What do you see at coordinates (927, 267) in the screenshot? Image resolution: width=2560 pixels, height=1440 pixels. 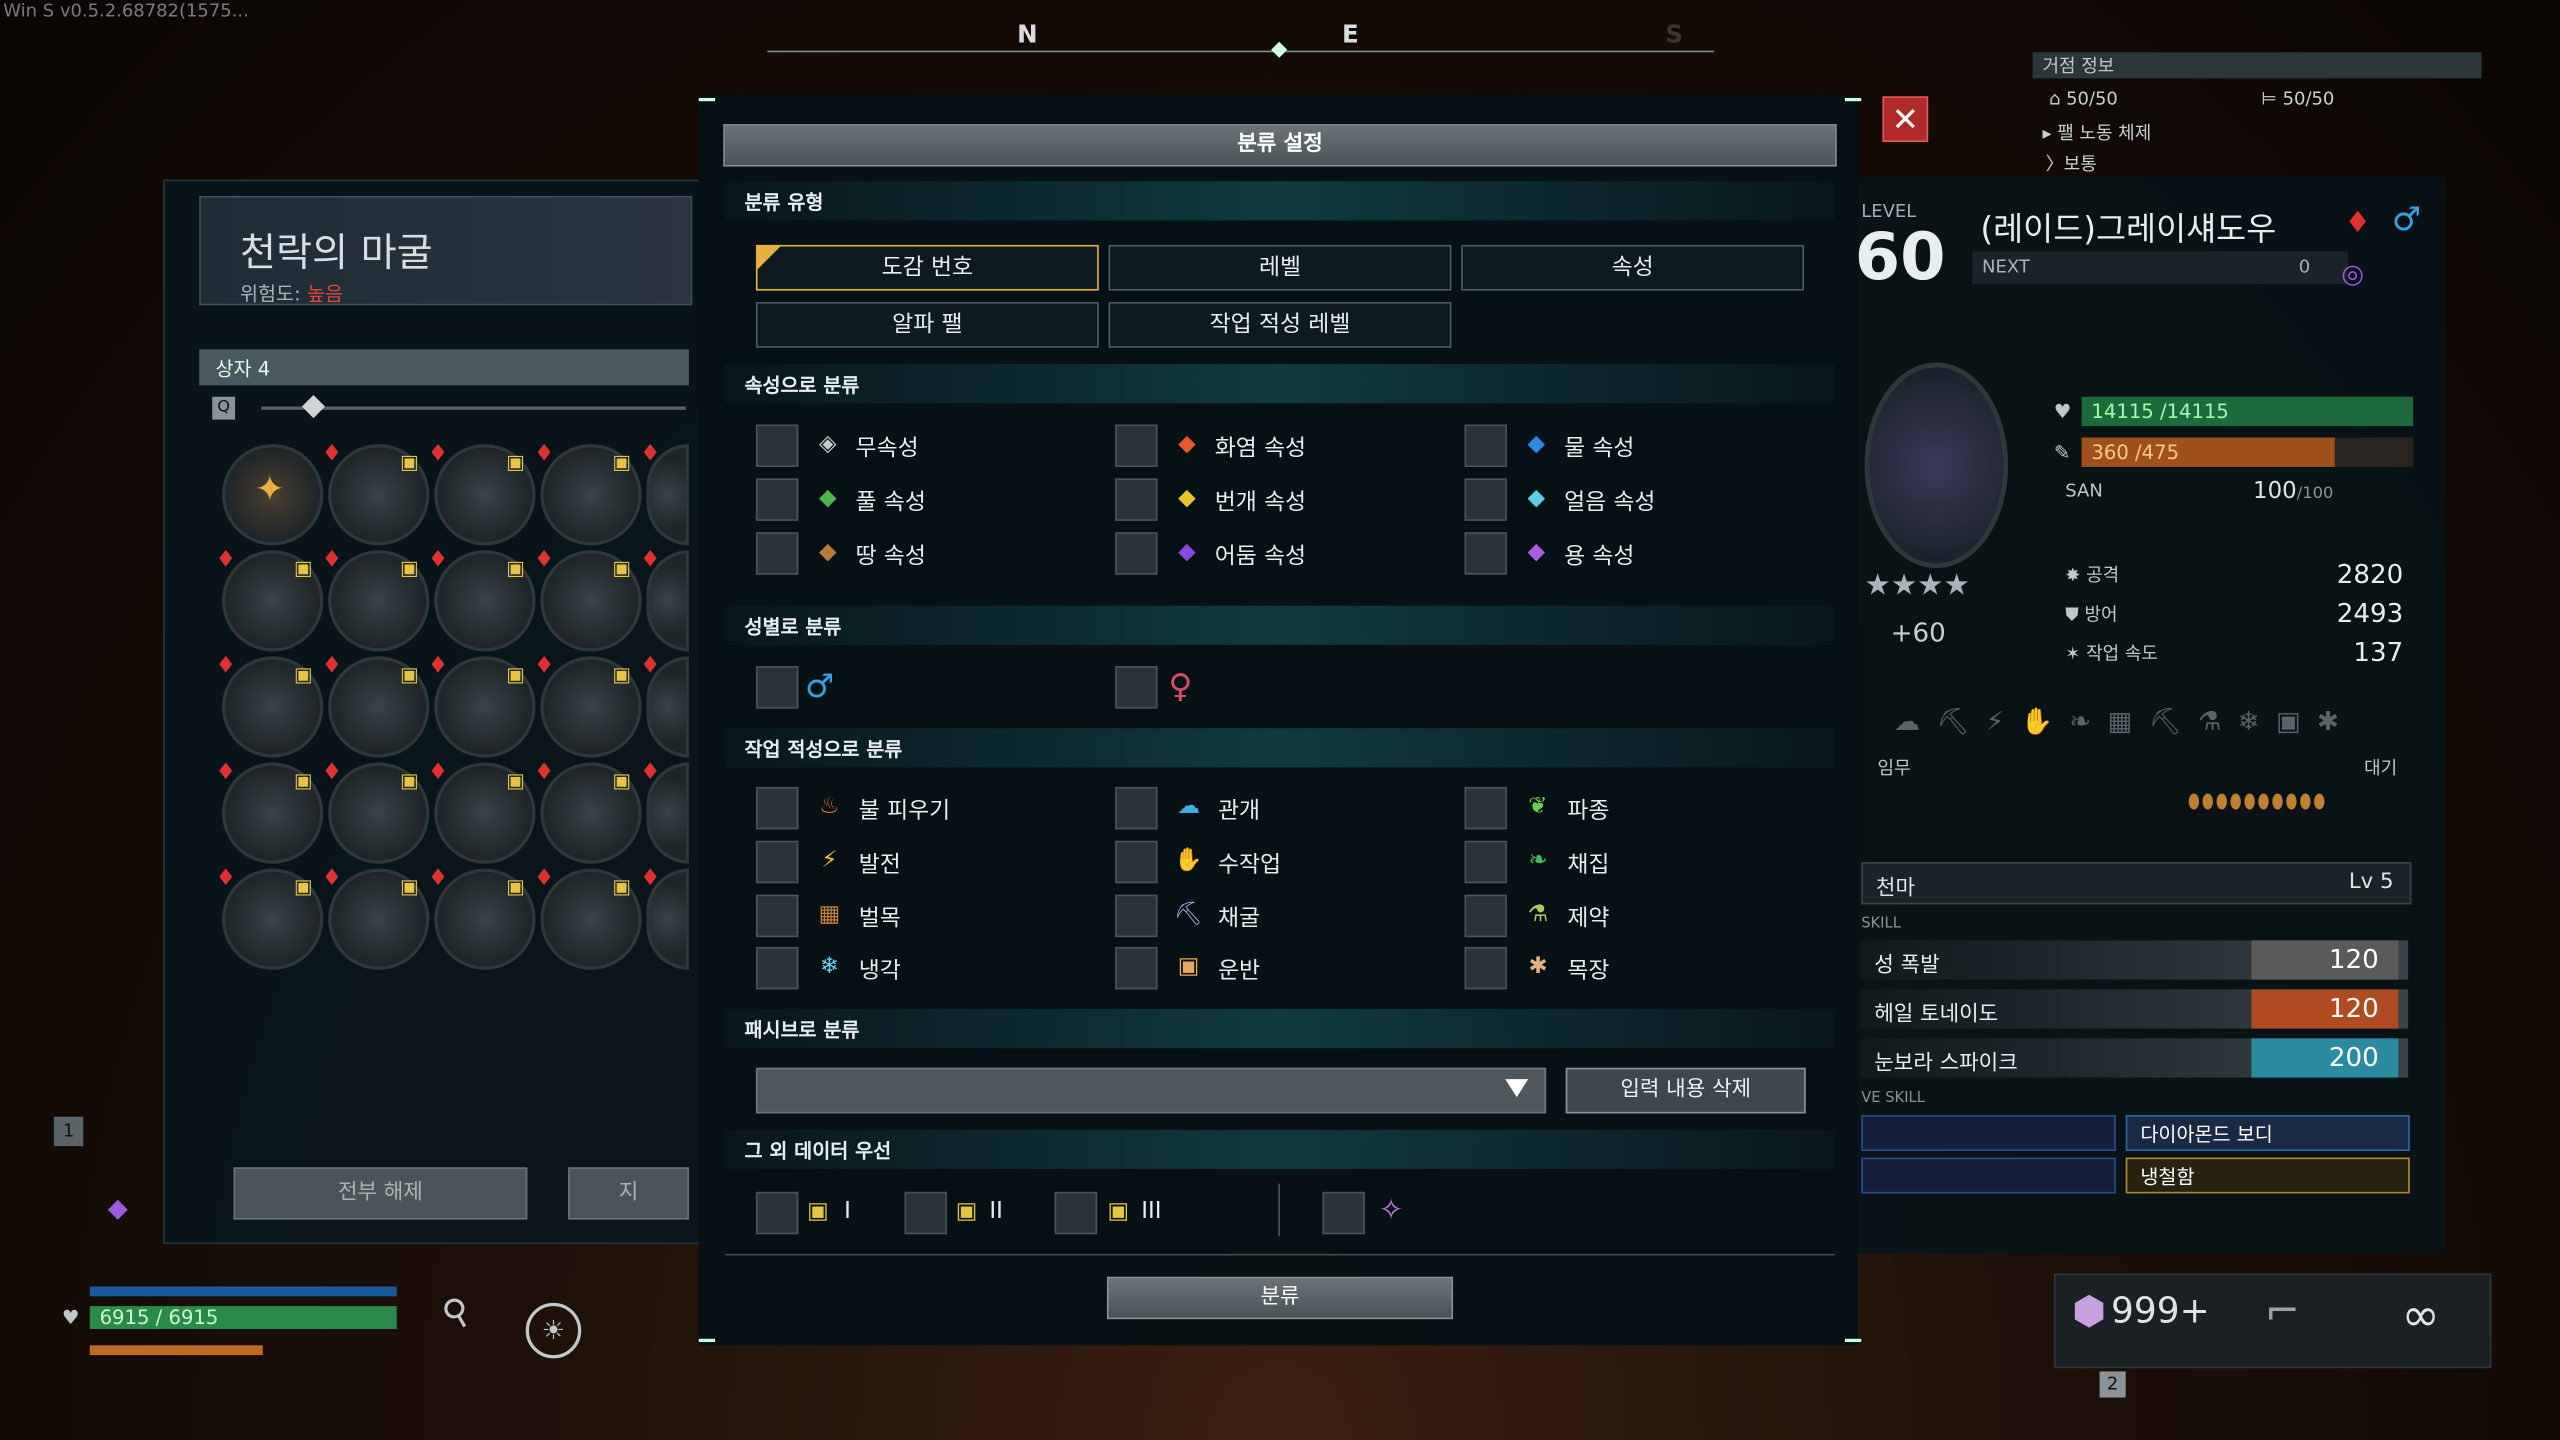 I see `sort-type-dex: 도감 번호` at bounding box center [927, 267].